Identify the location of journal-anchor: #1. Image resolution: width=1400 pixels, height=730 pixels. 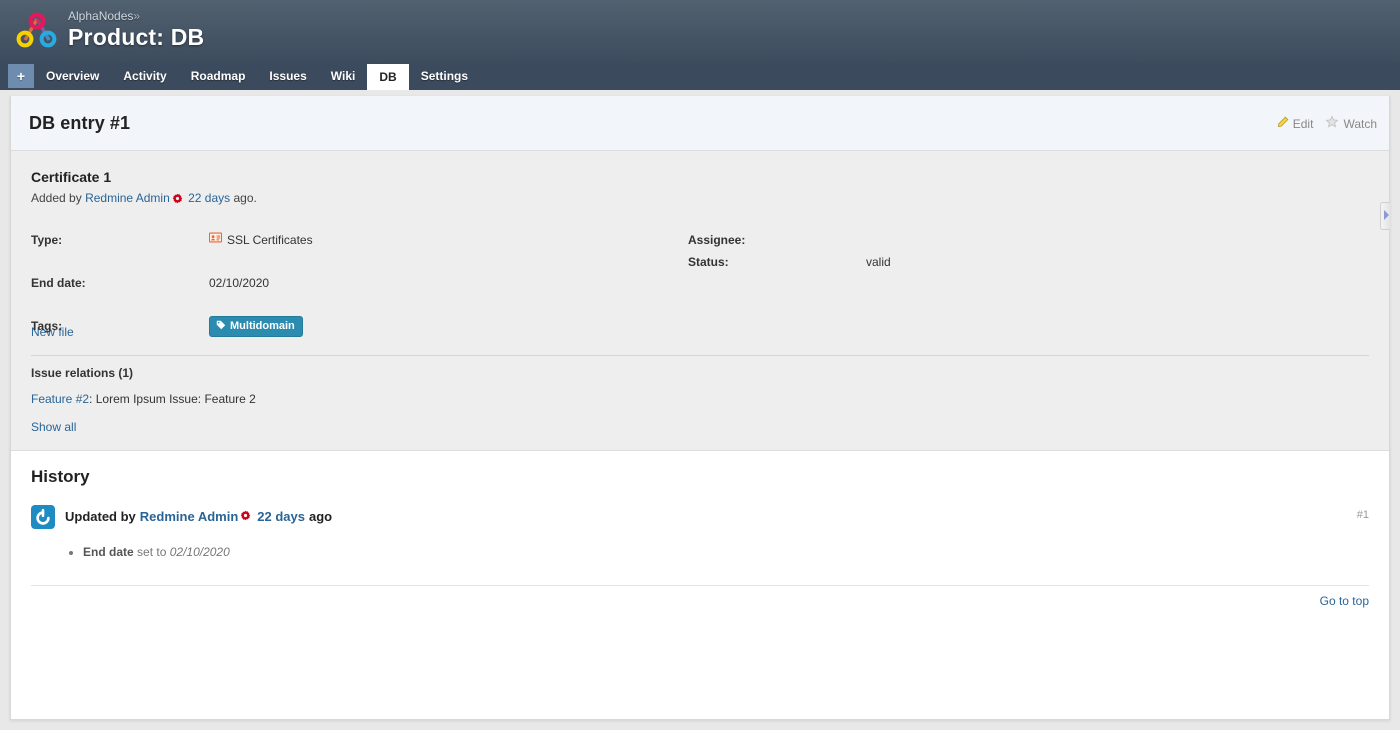
(1363, 515).